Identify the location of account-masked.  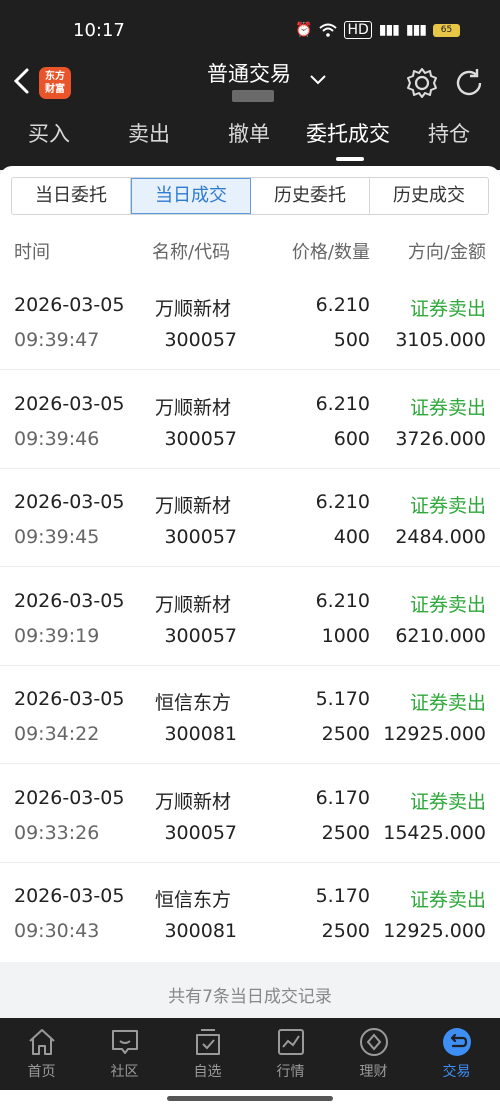
(253, 96).